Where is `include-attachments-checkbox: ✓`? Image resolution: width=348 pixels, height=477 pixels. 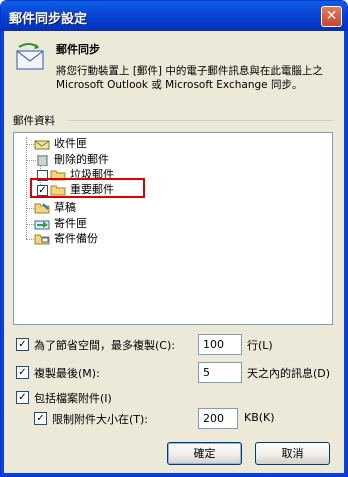 include-attachments-checkbox: ✓ is located at coordinates (22, 397).